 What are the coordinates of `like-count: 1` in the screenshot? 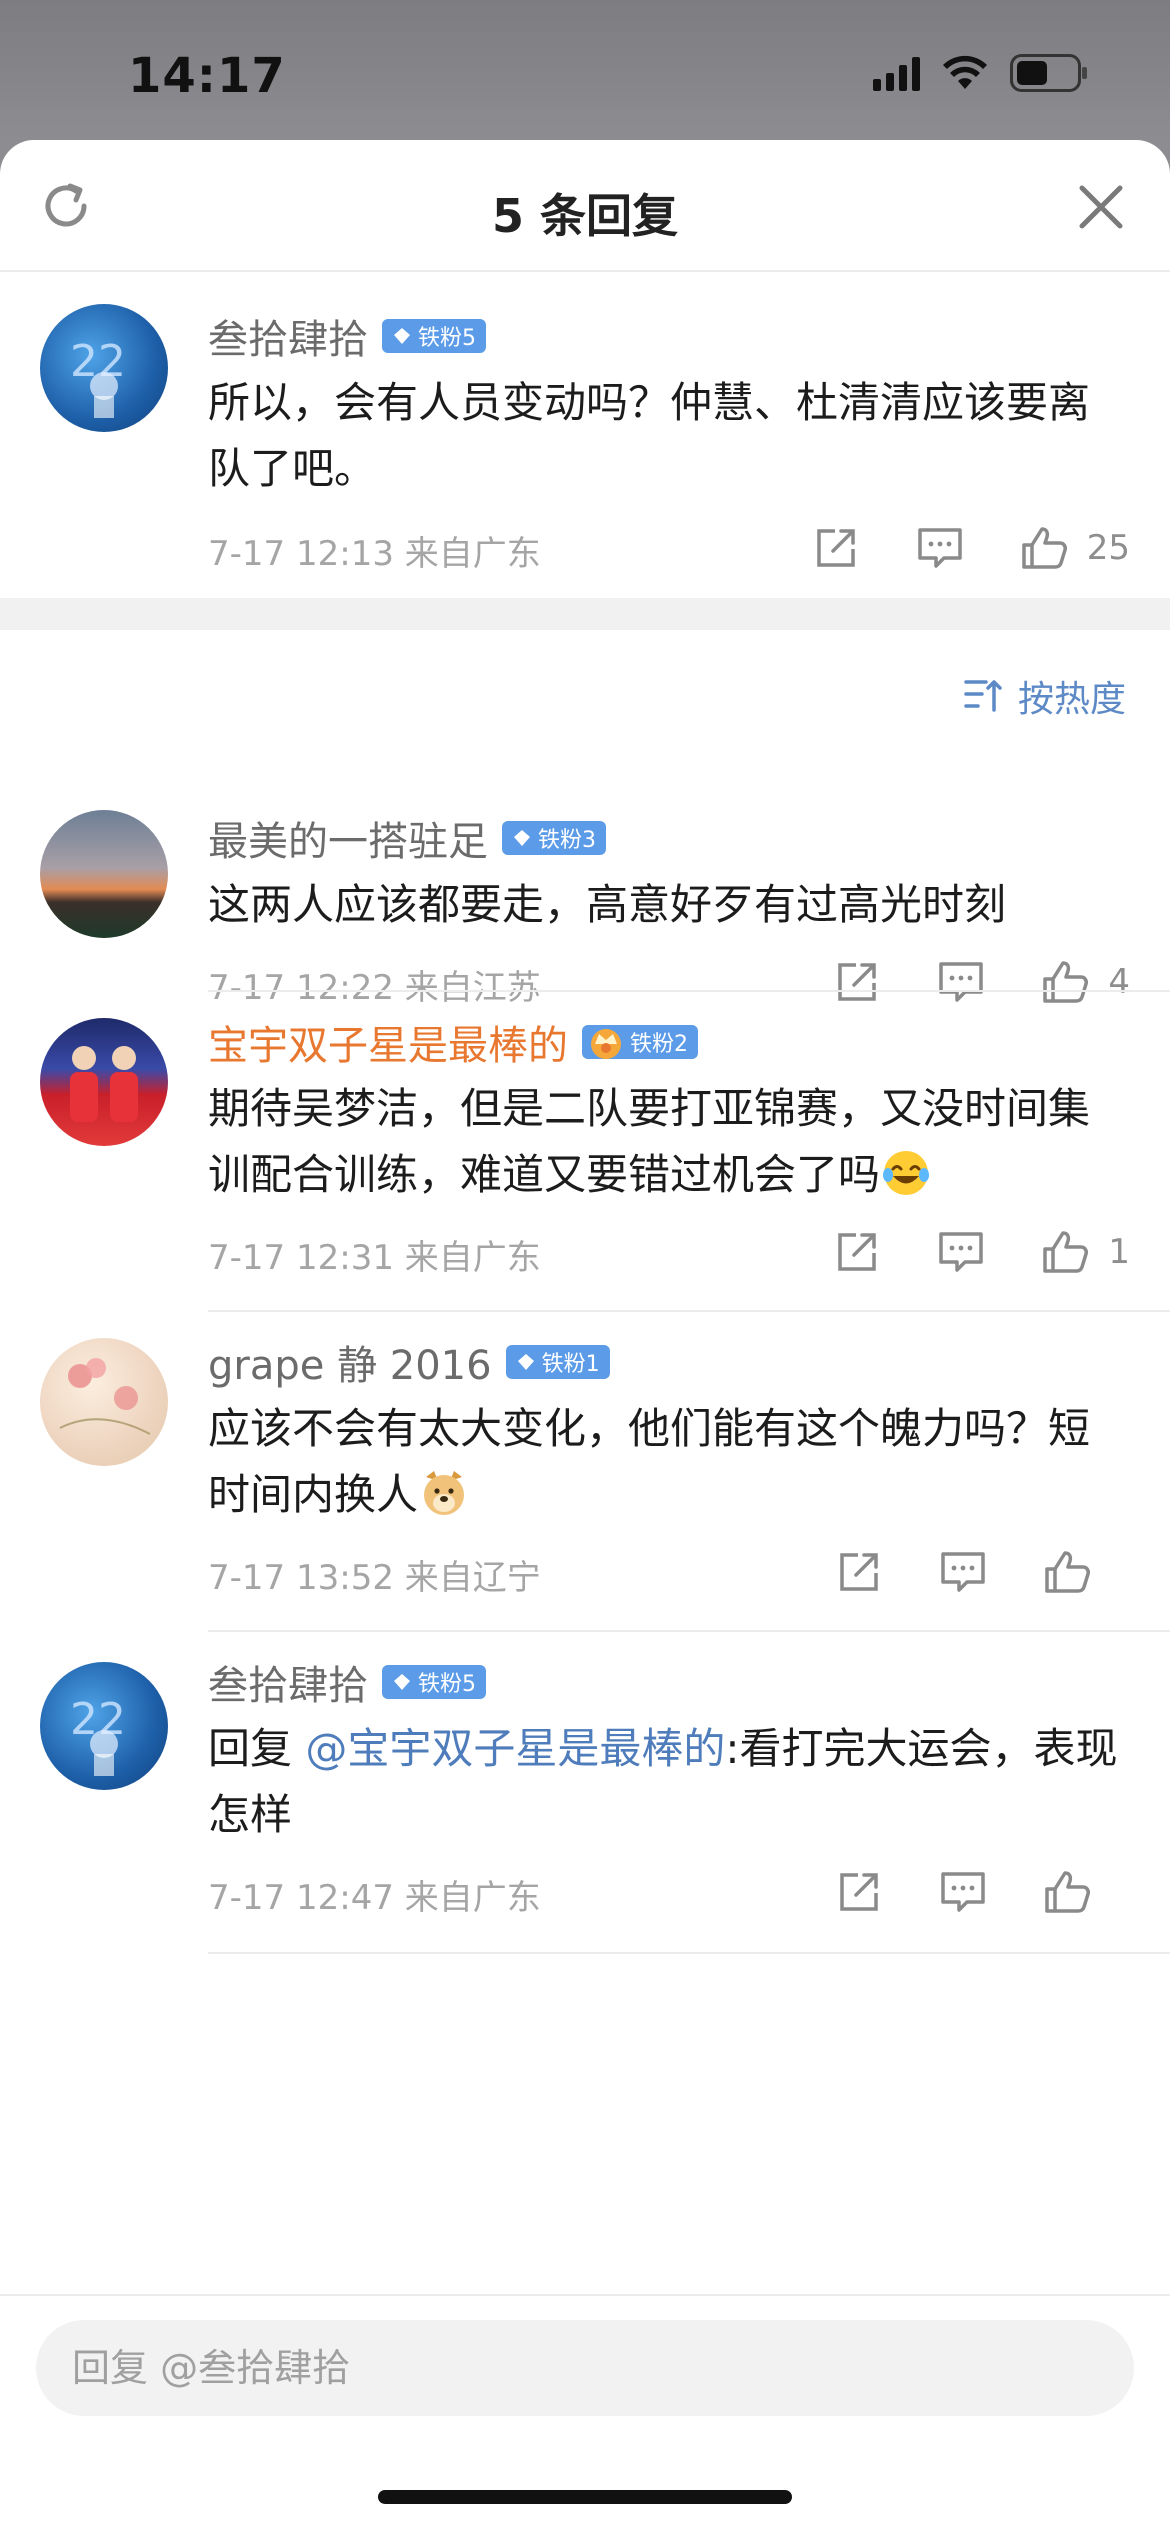 It's located at (1119, 1252).